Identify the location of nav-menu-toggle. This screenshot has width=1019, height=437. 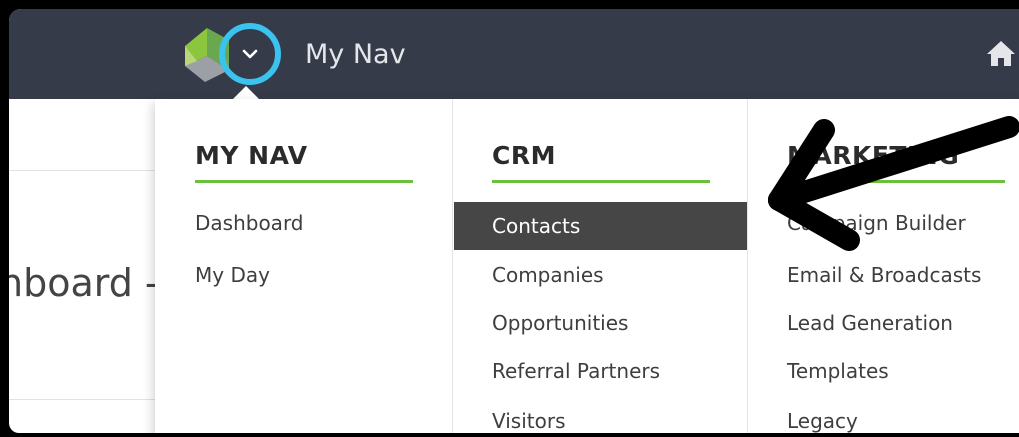
(250, 54).